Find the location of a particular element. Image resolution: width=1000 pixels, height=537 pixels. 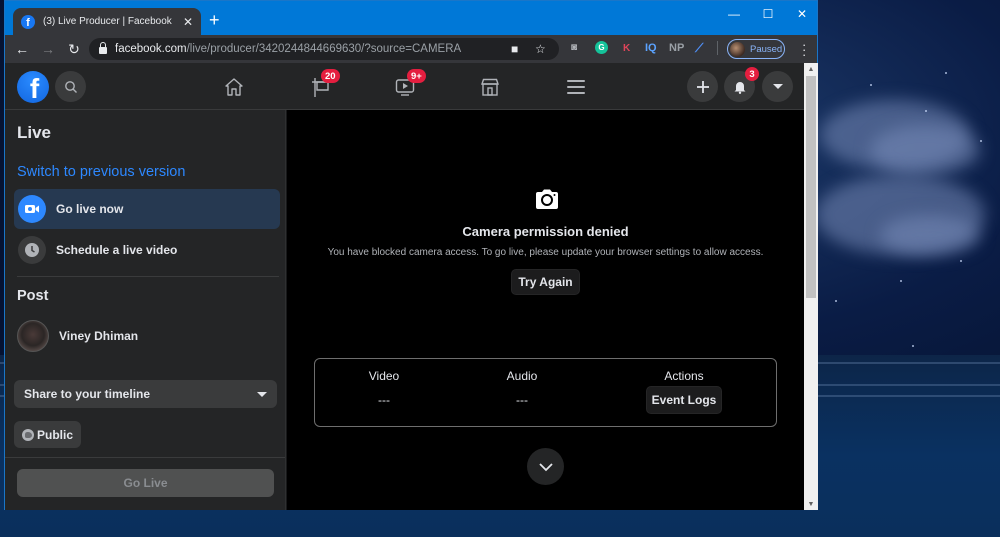

minimize-button: — is located at coordinates (734, 14).